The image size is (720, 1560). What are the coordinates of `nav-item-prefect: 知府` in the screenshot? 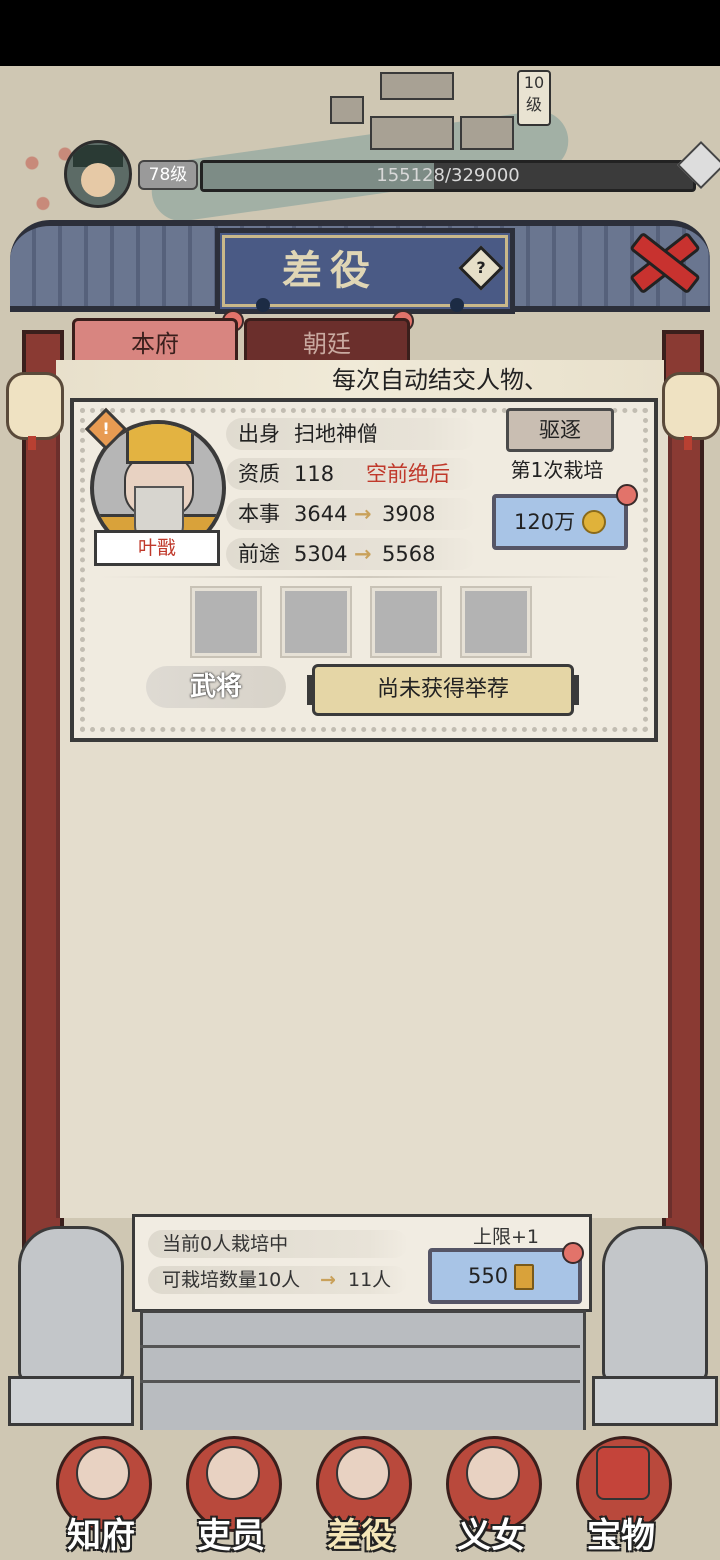 It's located at (101, 1496).